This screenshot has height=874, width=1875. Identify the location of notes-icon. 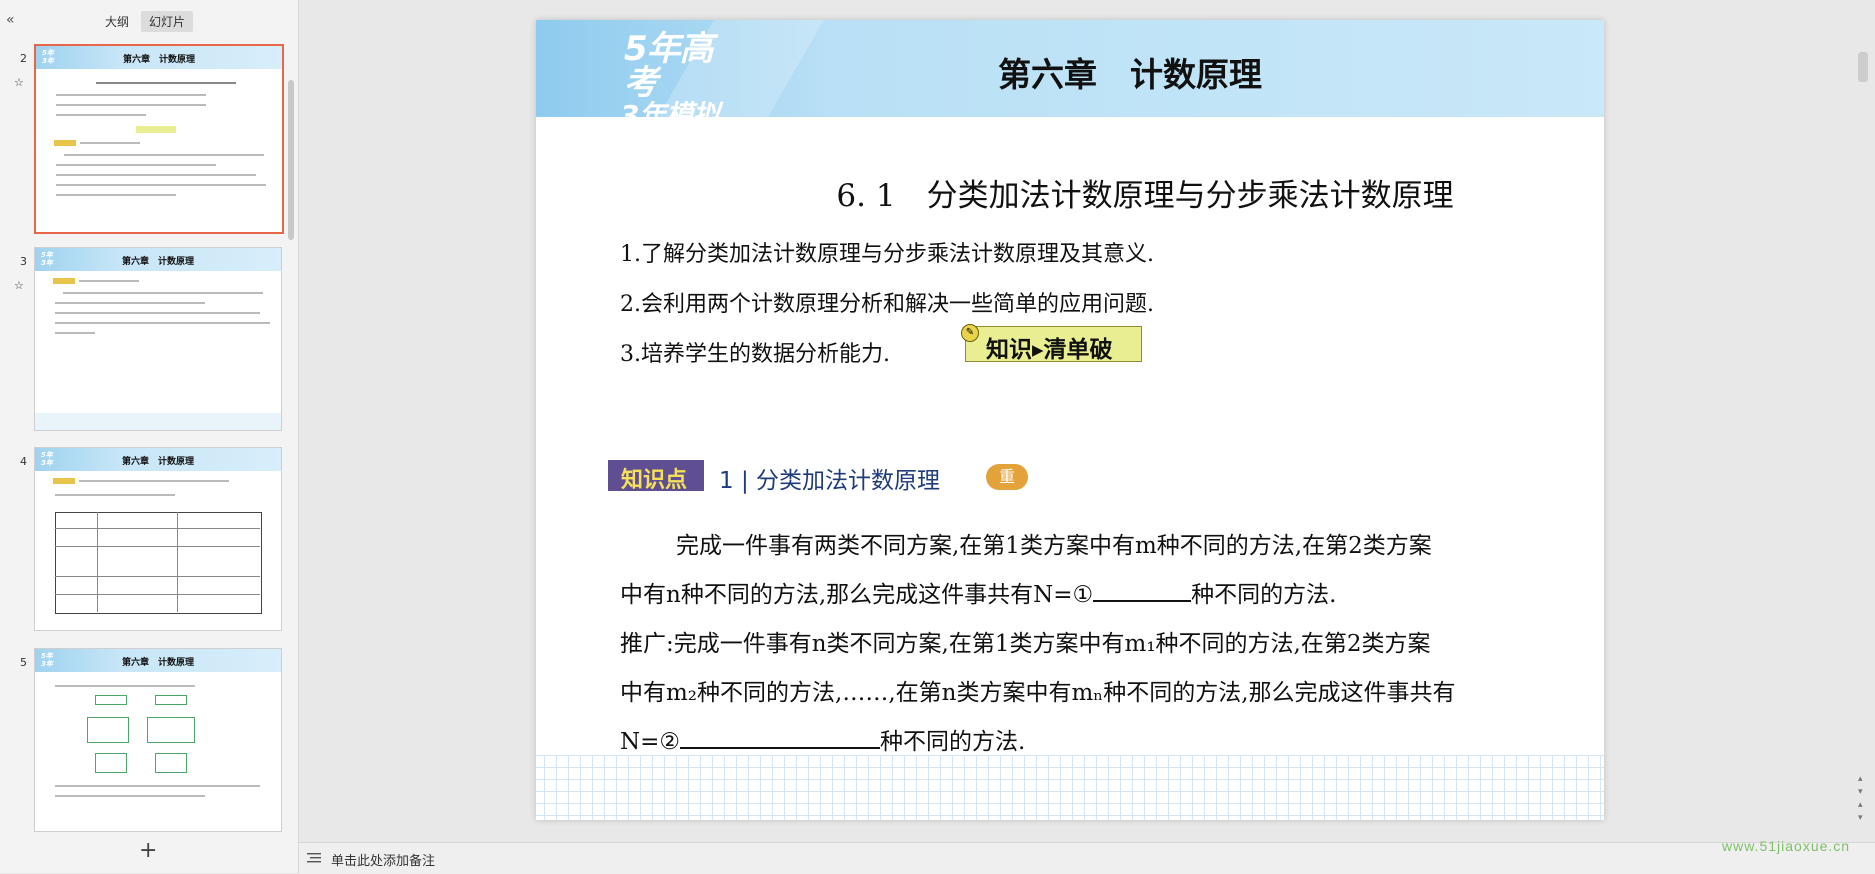
(314, 858).